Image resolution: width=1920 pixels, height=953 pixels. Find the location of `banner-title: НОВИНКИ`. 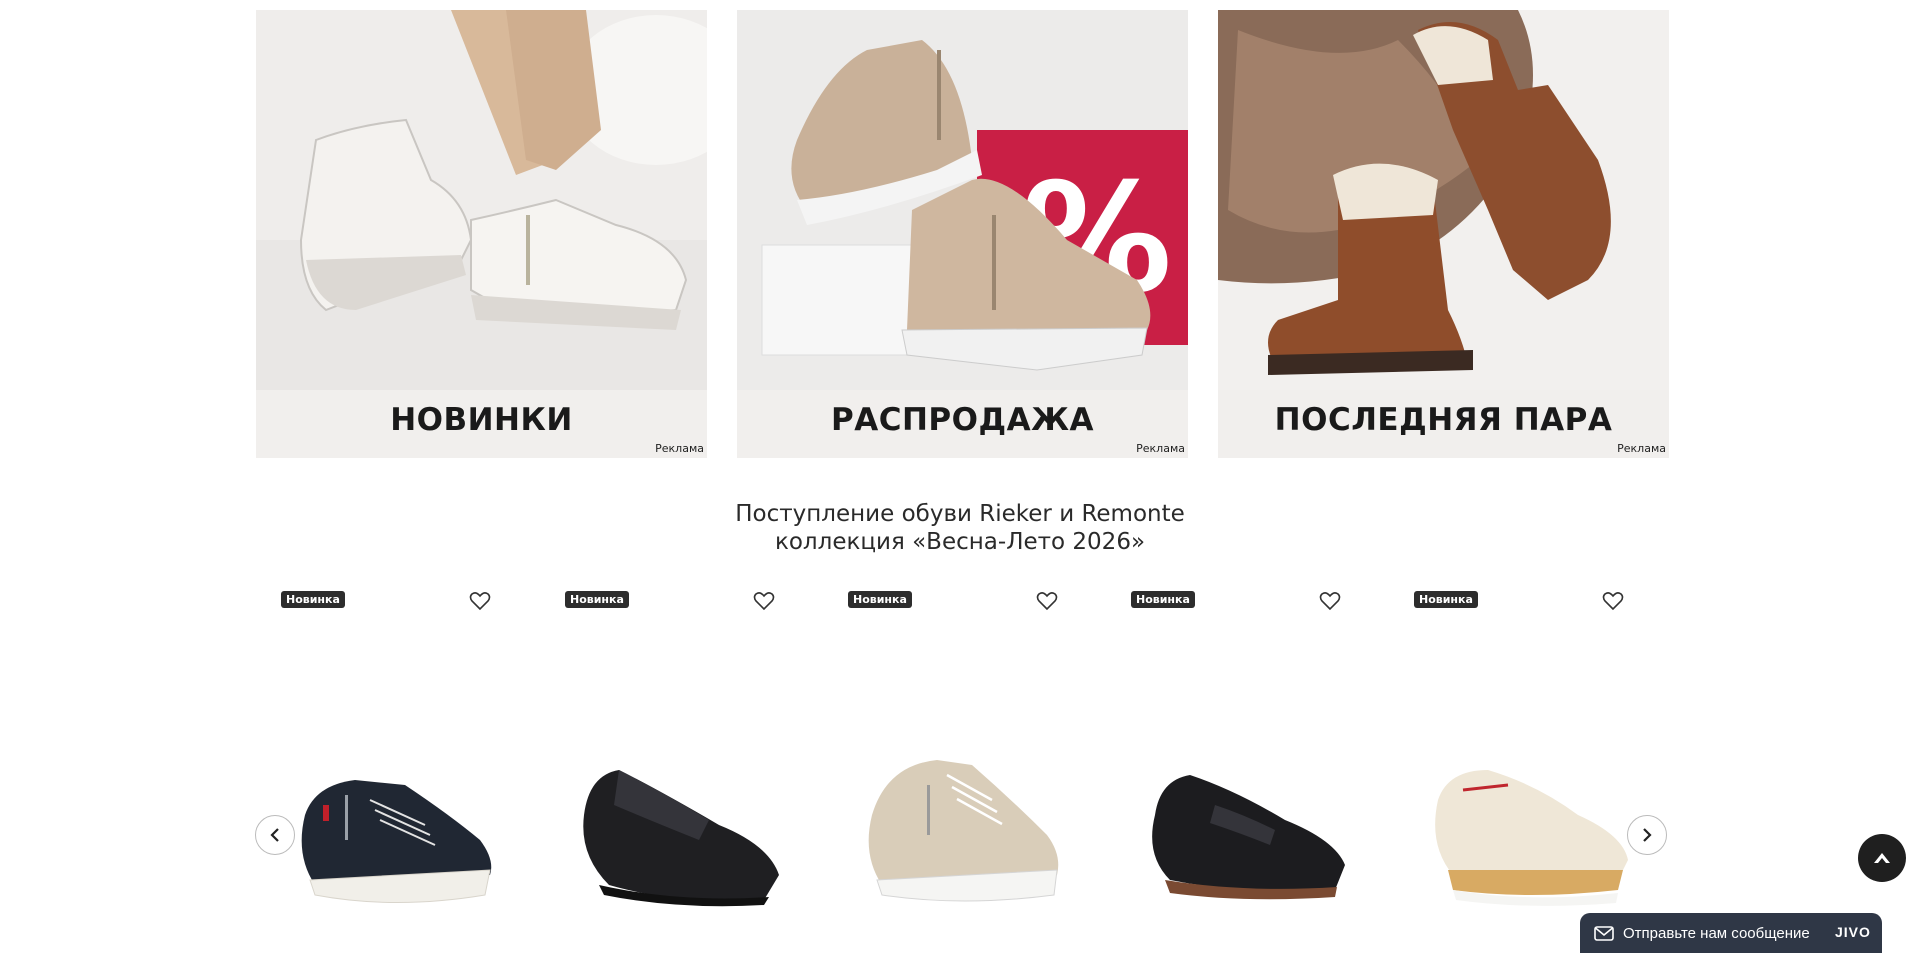

banner-title: НОВИНКИ is located at coordinates (481, 420).